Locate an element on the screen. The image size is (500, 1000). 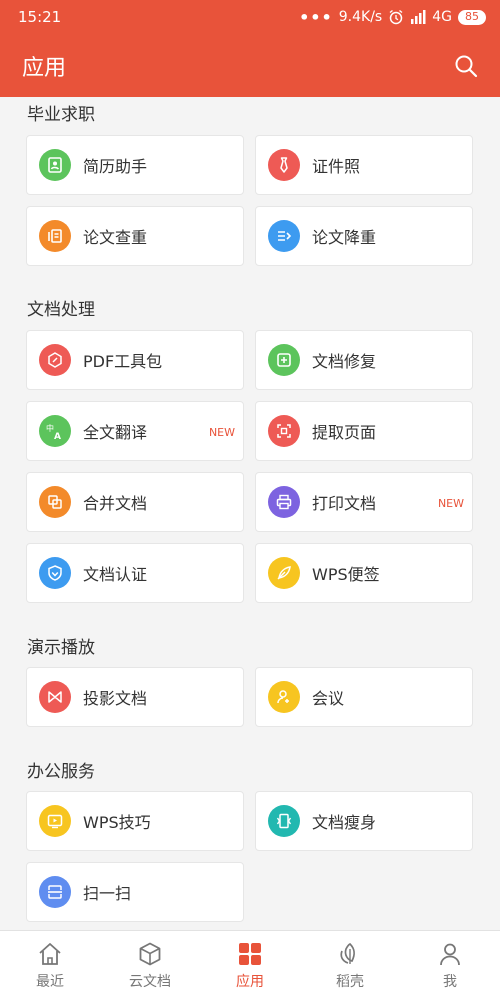
notification-dots: ••• is located at coordinates (316, 17).